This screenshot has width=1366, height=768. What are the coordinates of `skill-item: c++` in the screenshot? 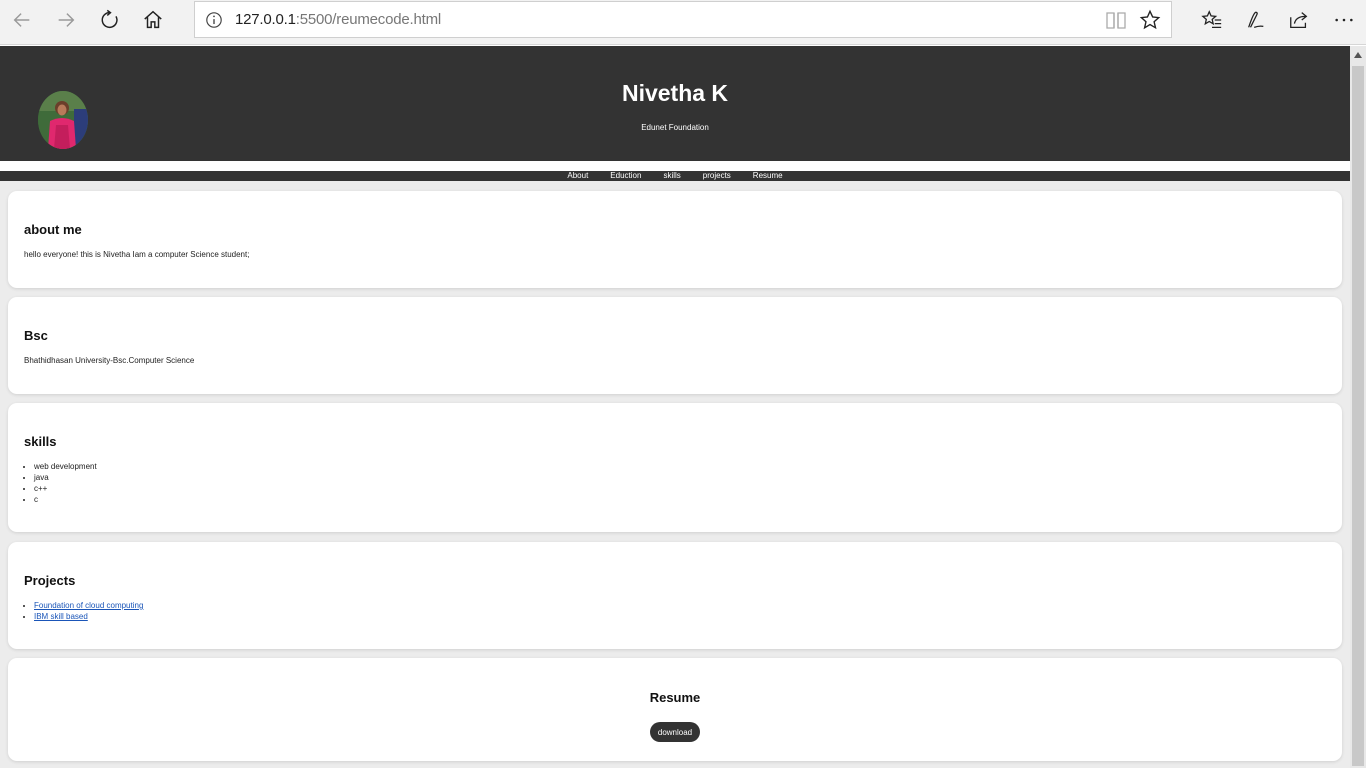 It's located at (65, 488).